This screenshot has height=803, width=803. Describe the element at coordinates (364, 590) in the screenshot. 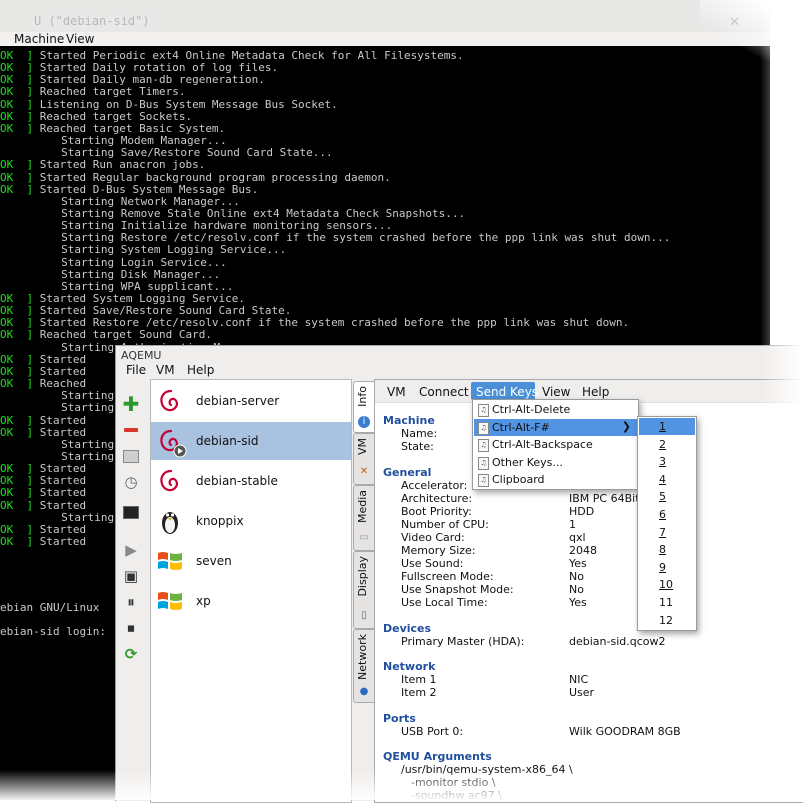

I see `tab-display: Display ▯` at that location.